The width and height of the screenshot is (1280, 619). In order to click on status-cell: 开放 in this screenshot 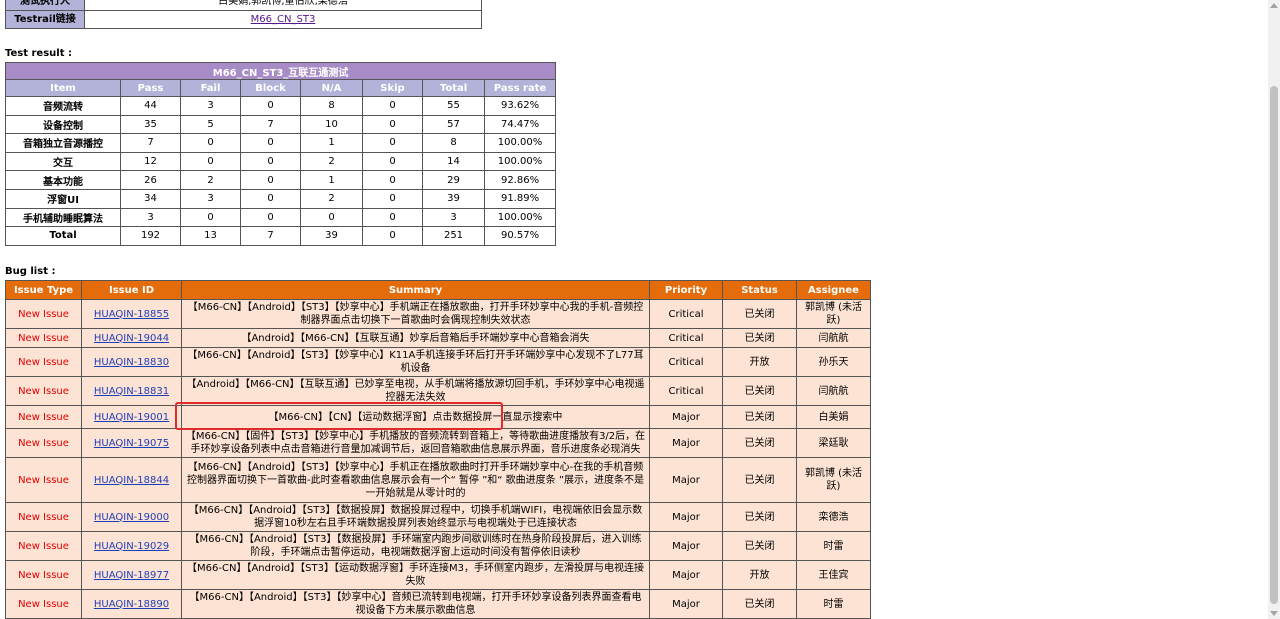, I will do `click(759, 575)`.